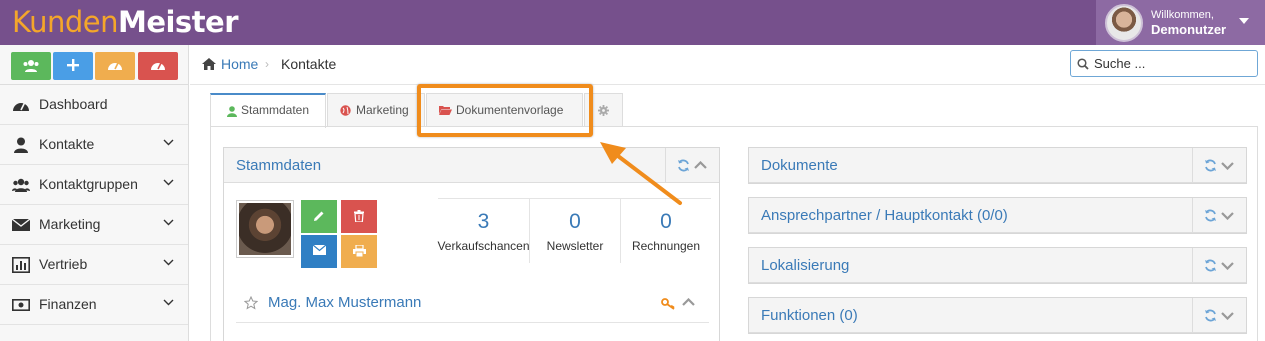  I want to click on sidebar-item-dashboard: Dashboard, so click(94, 105).